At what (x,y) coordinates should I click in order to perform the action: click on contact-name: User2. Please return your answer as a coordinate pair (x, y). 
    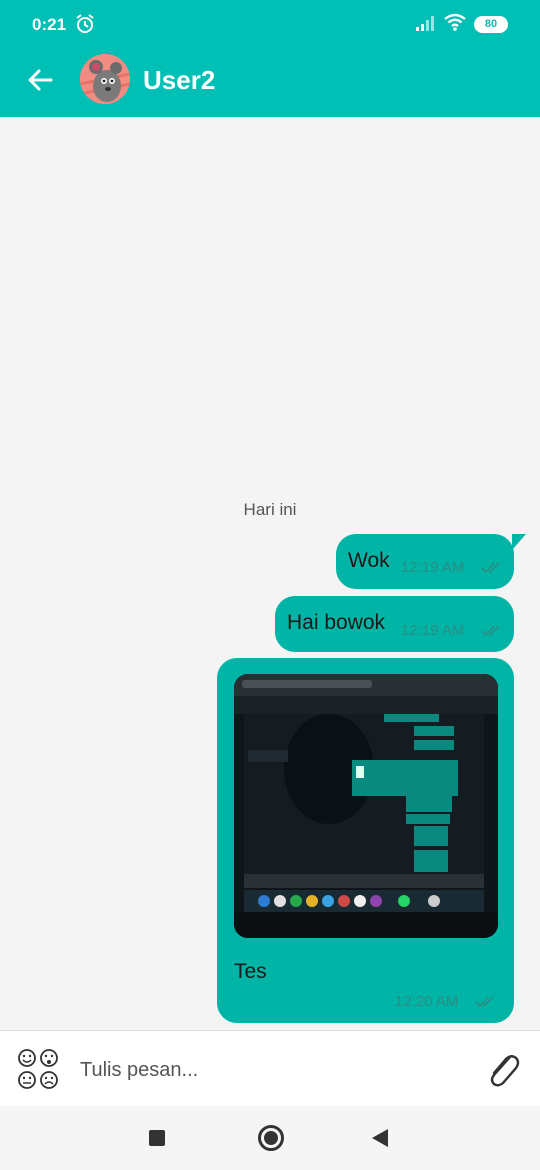
    Looking at the image, I should click on (179, 80).